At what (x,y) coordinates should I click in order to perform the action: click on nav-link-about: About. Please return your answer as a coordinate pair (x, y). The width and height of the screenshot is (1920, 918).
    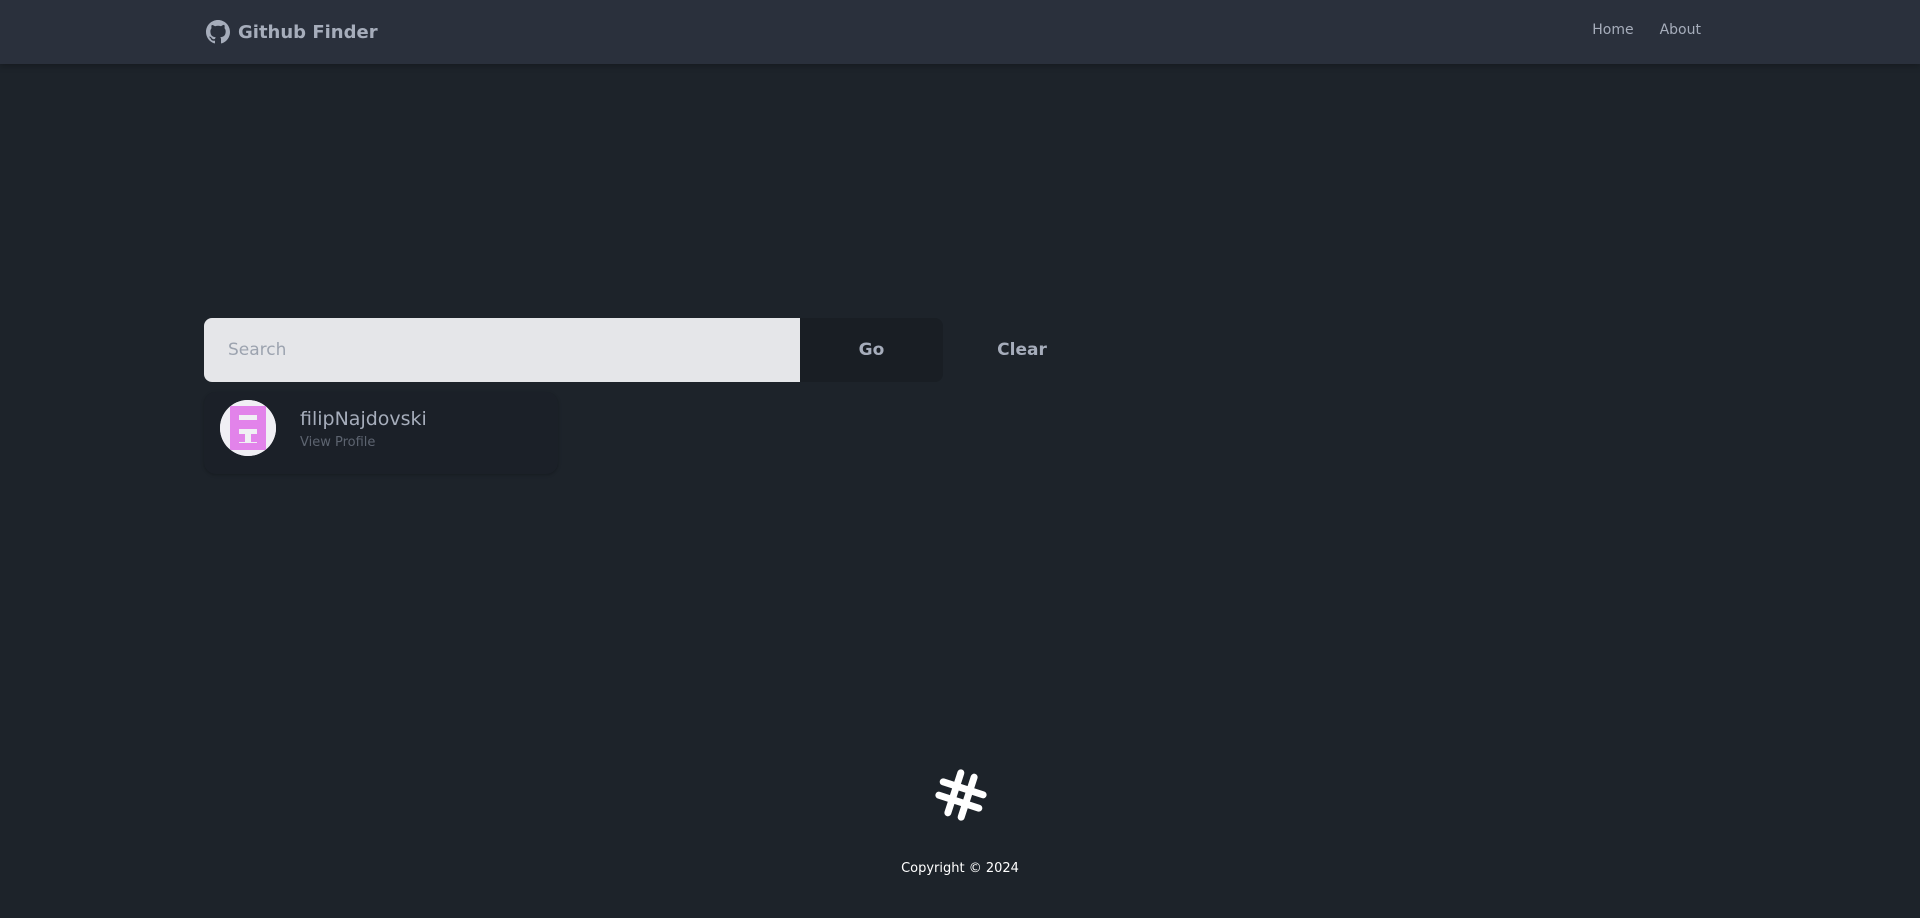
    Looking at the image, I should click on (1680, 30).